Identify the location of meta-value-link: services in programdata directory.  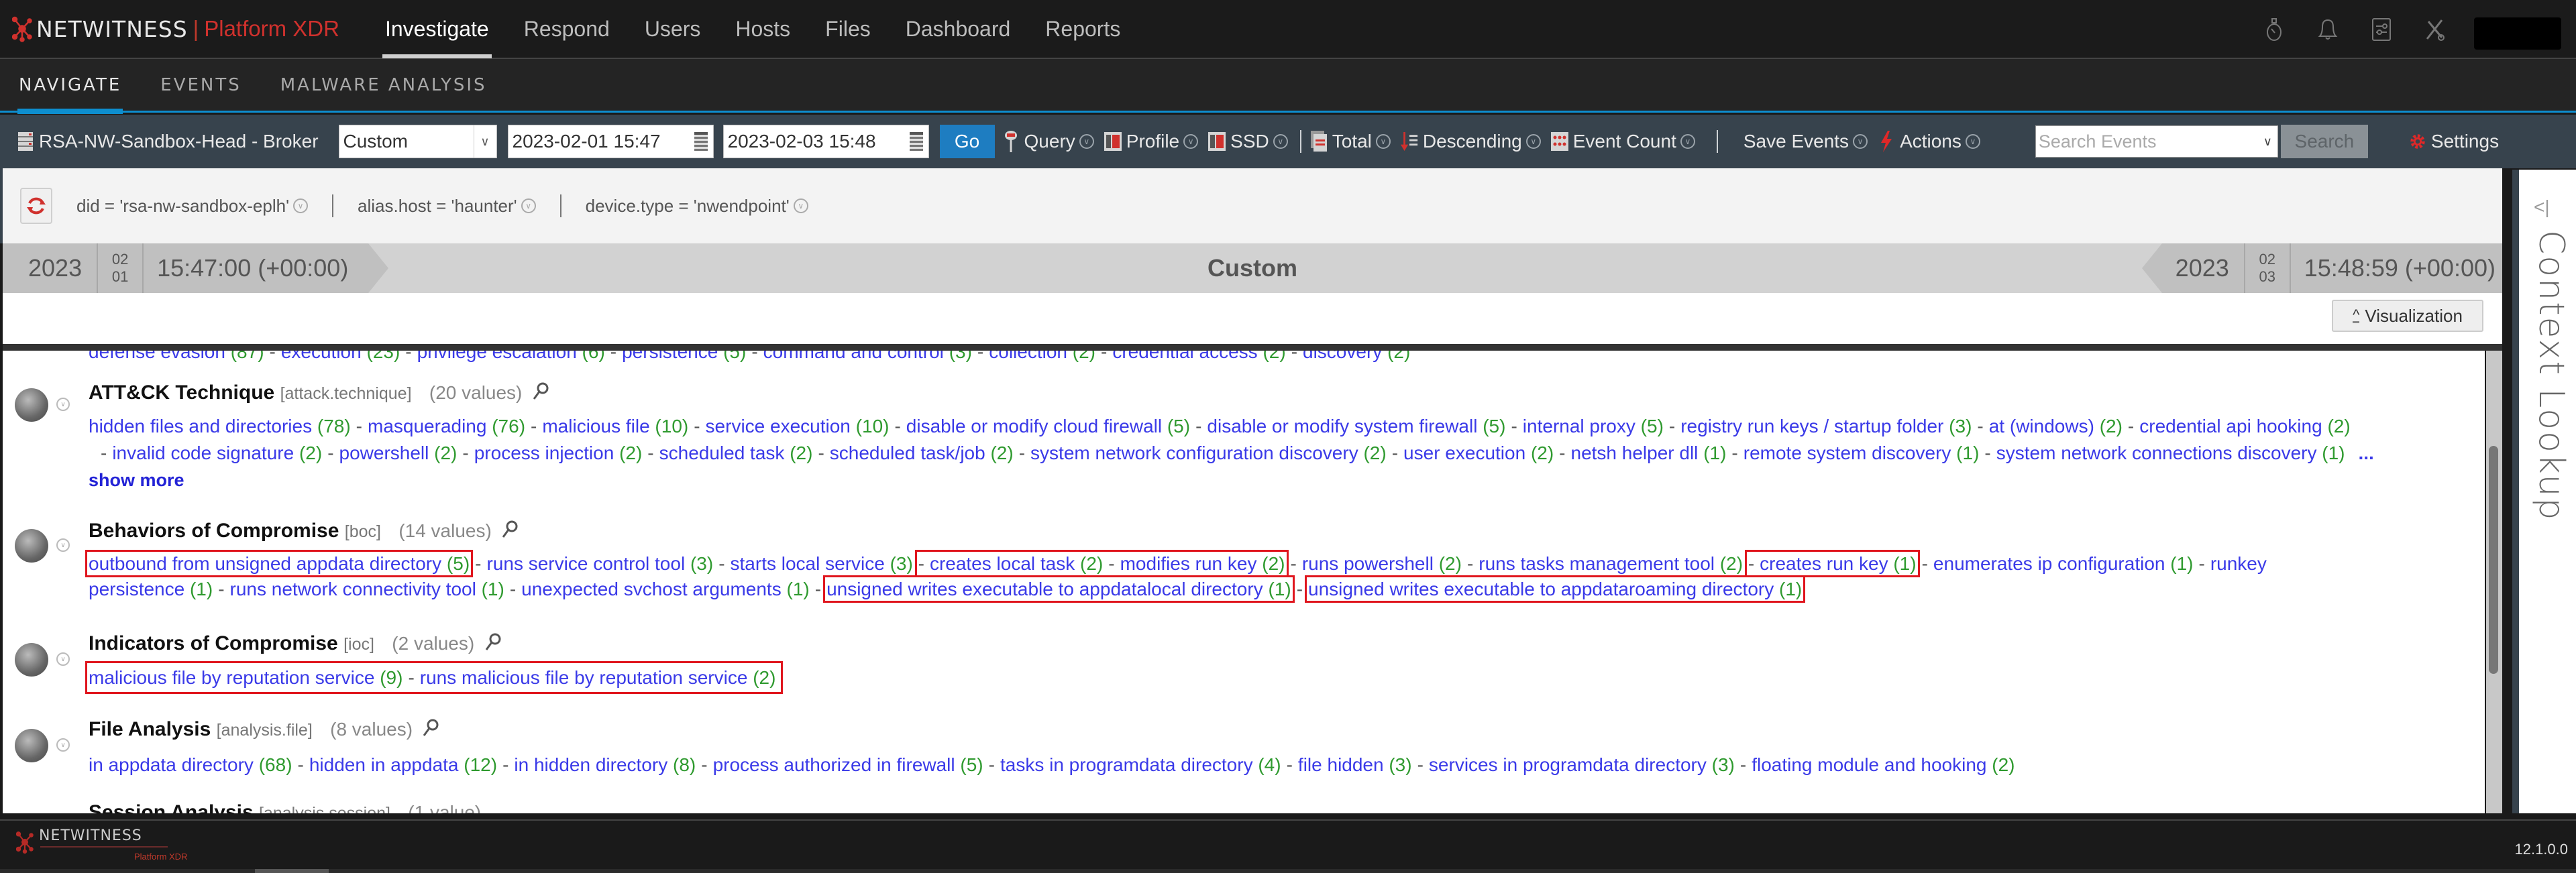
(1568, 765).